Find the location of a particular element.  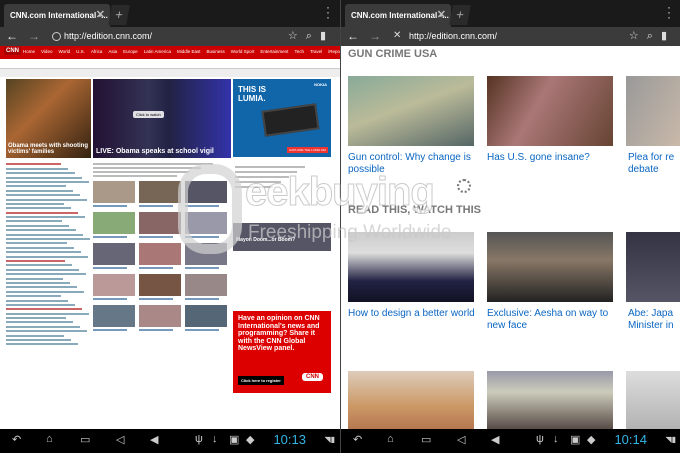

card-title: Abe: Japa Minister in is located at coordinates (654, 320).